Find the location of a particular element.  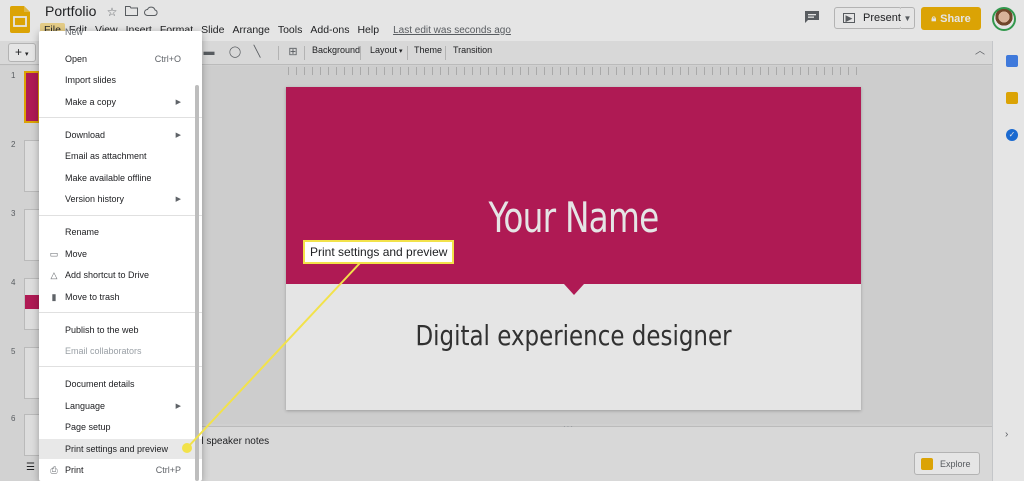

explore-button: Explore is located at coordinates (947, 463).